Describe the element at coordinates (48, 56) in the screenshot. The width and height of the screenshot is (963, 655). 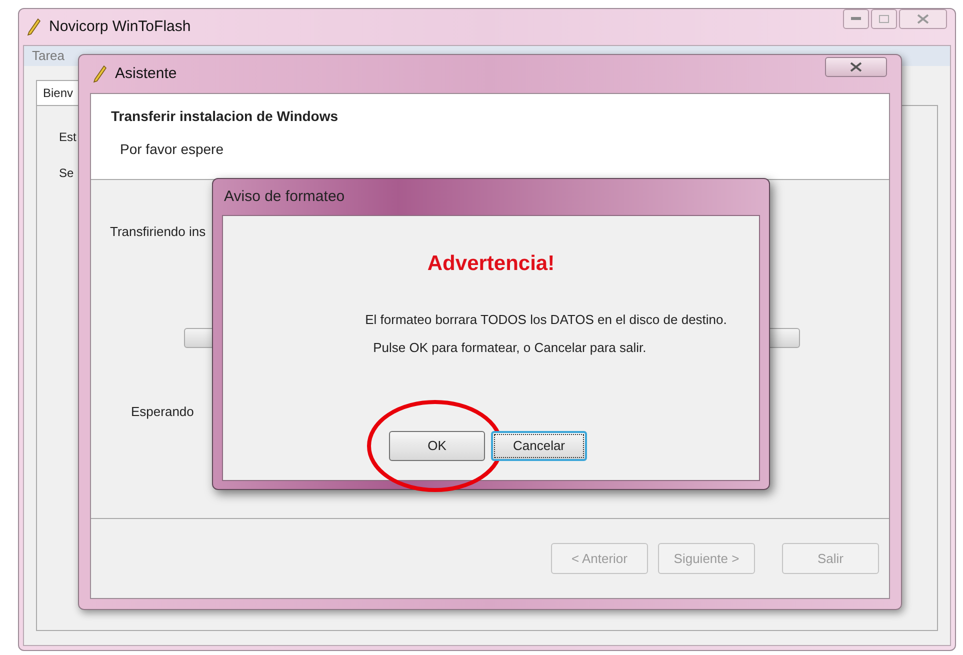
I see `menu-item: Tarea` at that location.